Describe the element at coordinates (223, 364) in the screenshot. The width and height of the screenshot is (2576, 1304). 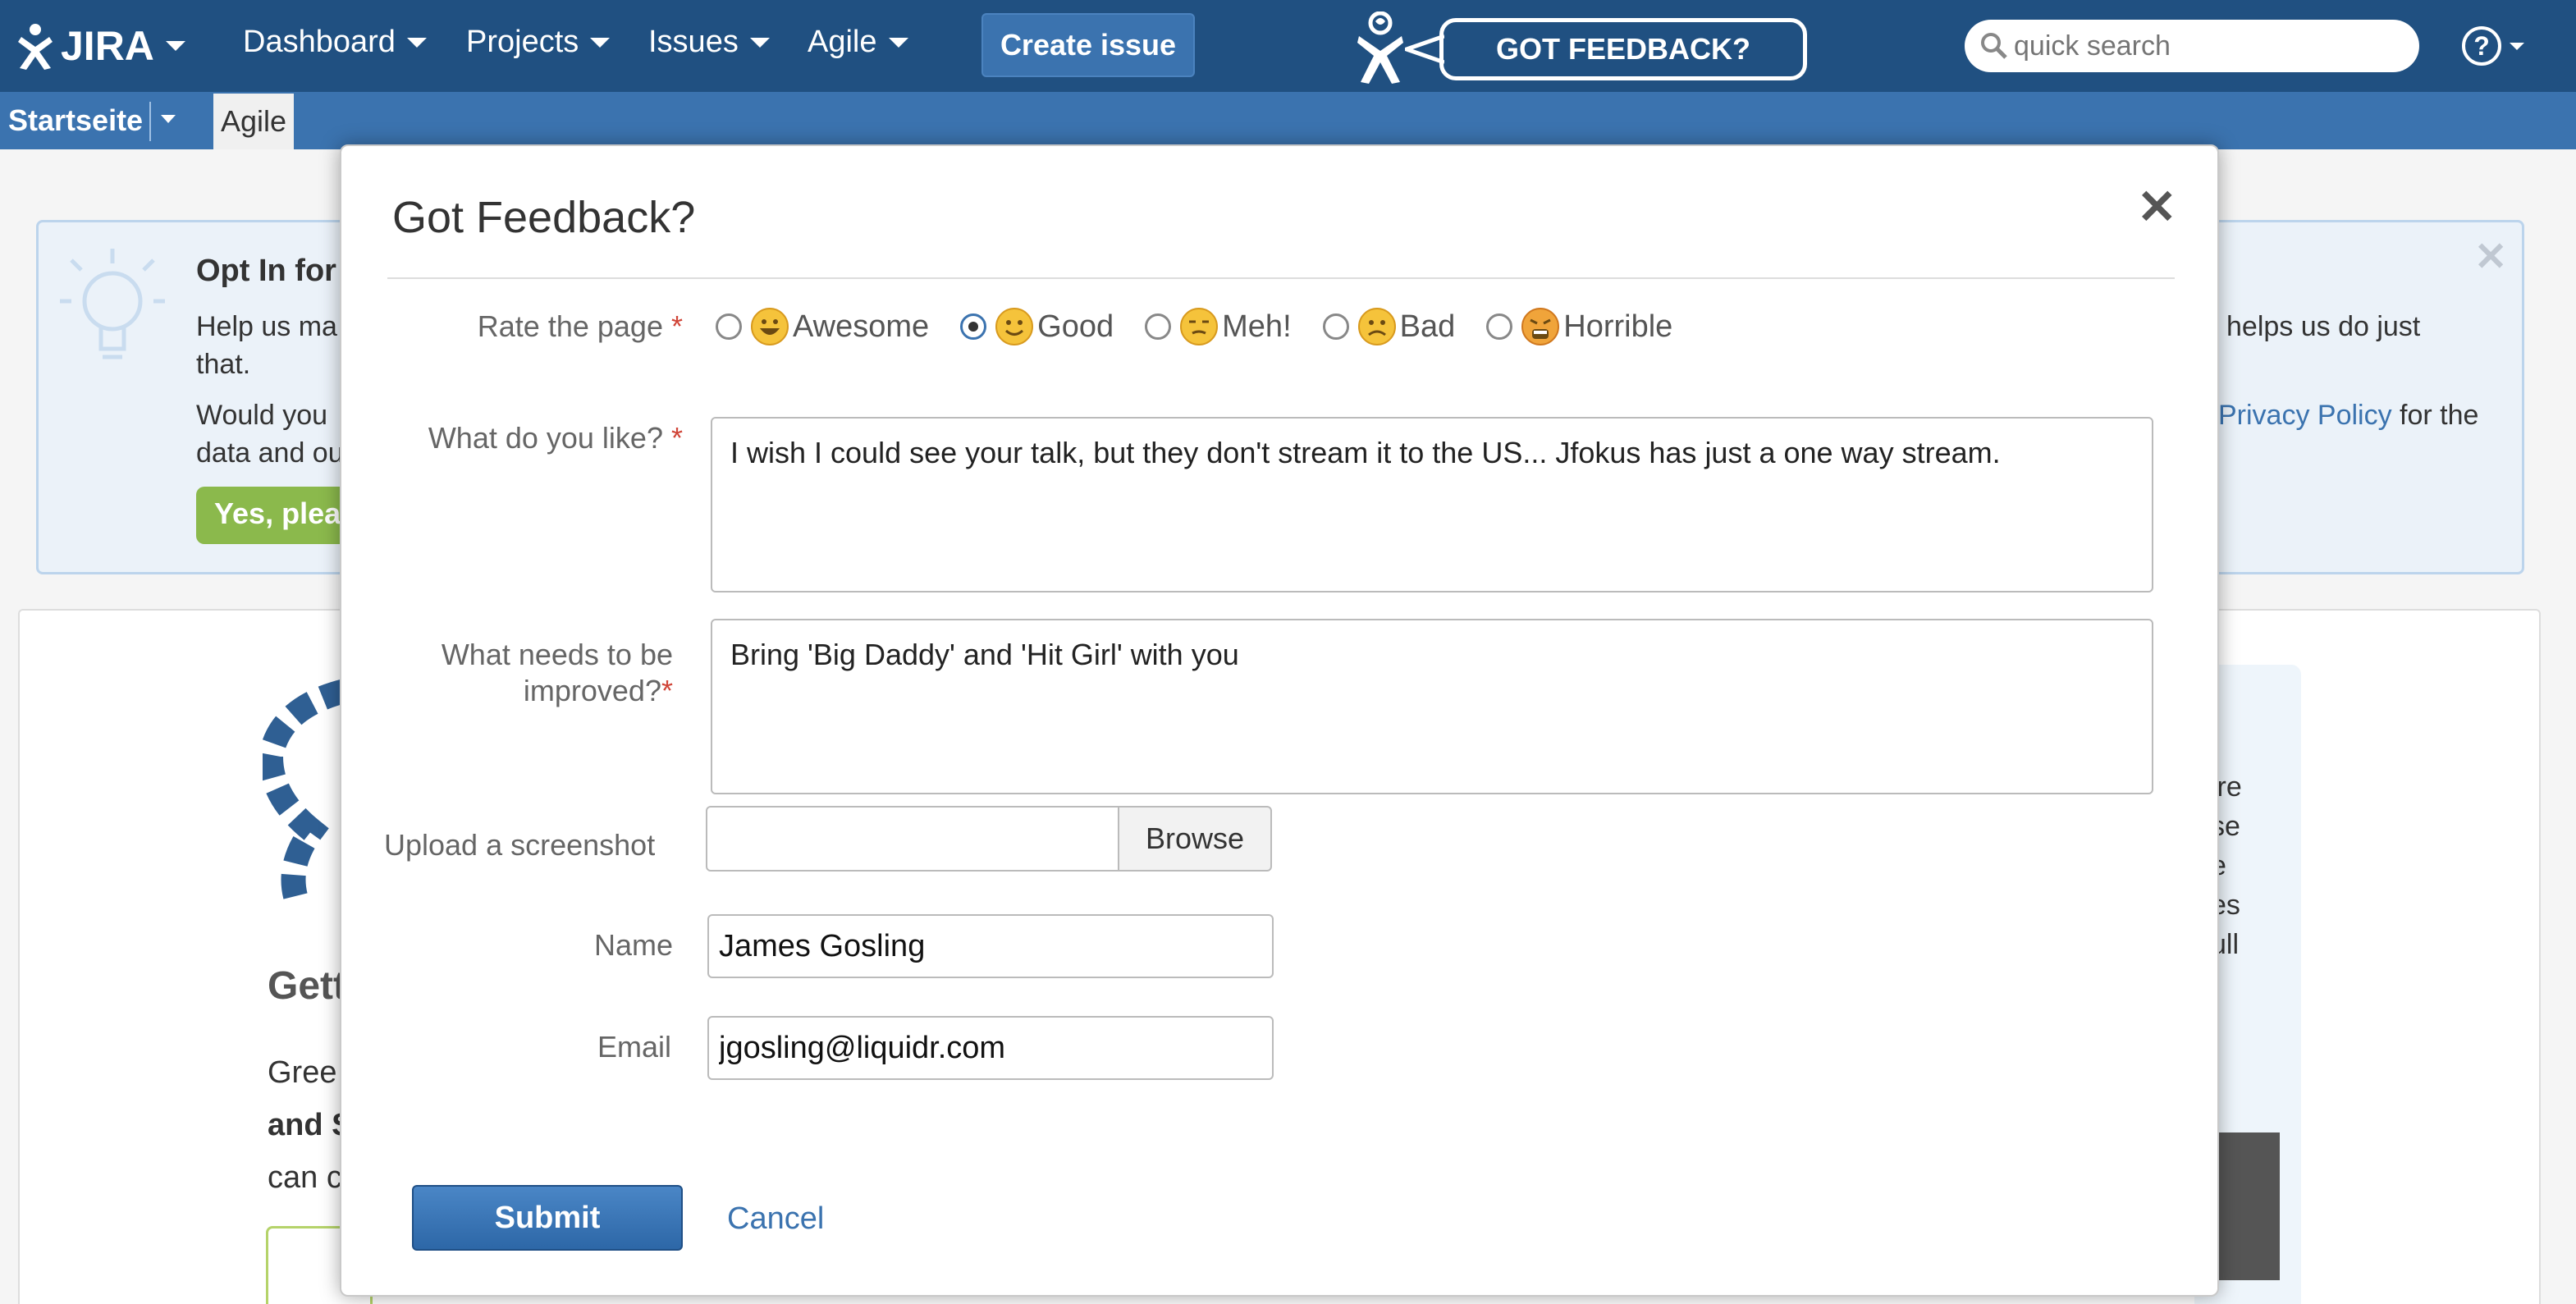
I see `opt-in-text-1-wrap: that.` at that location.